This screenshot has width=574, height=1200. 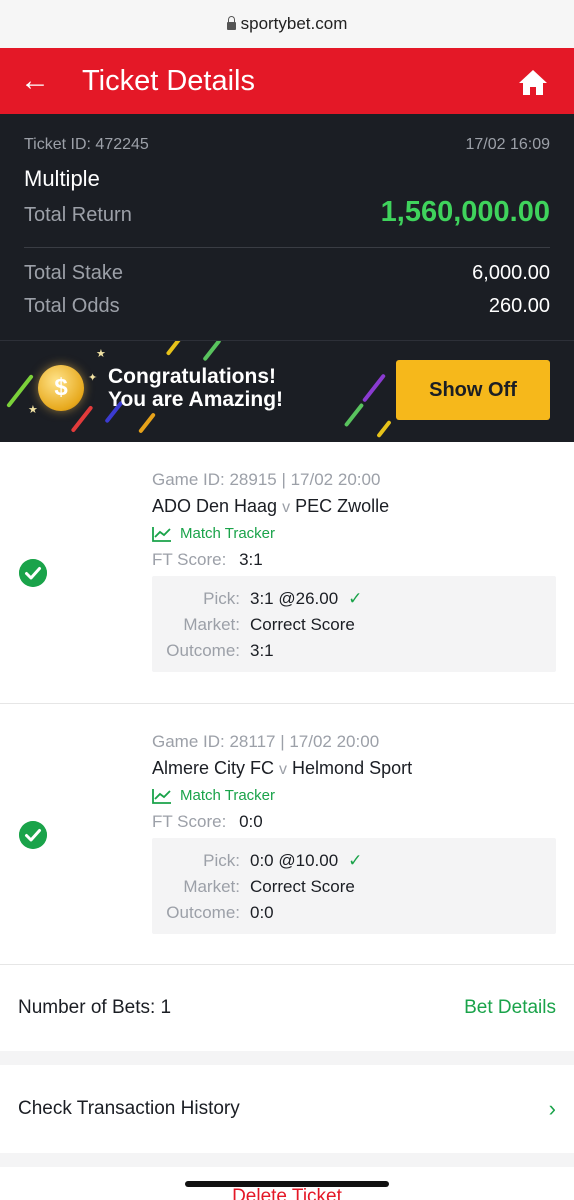 I want to click on number-of-bets-row: Number of Bets: 1 Bet Details, so click(x=287, y=1008).